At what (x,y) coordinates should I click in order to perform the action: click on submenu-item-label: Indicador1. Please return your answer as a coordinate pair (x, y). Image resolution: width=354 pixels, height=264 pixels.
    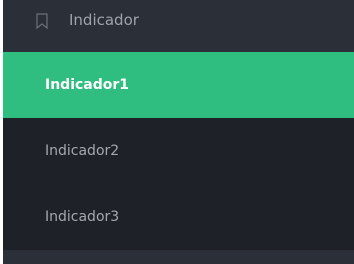
    Looking at the image, I should click on (87, 85).